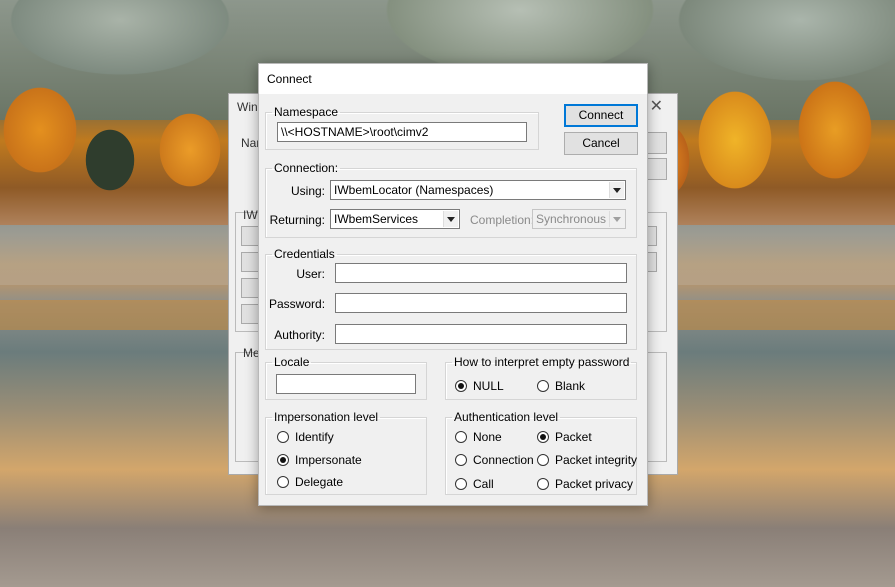 The height and width of the screenshot is (587, 895). Describe the element at coordinates (328, 460) in the screenshot. I see `impersonate-radio-label: Impersonate` at that location.